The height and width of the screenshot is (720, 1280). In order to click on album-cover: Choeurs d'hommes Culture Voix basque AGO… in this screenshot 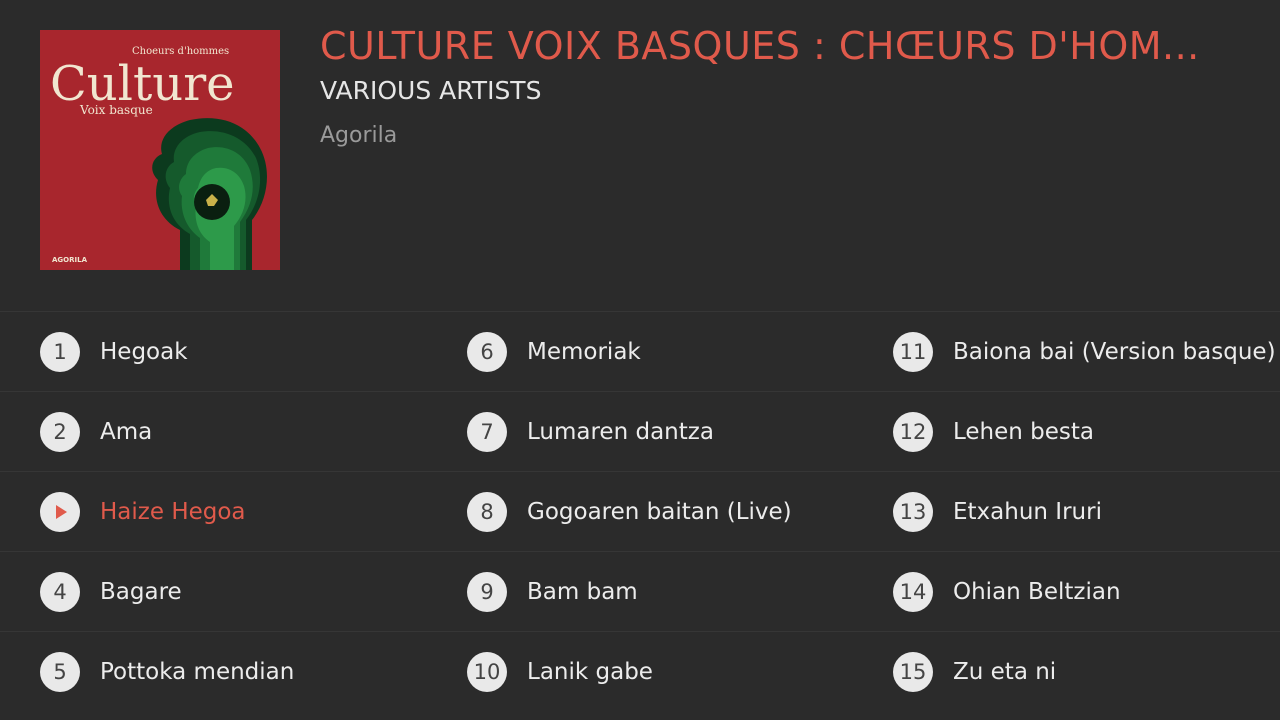, I will do `click(160, 150)`.